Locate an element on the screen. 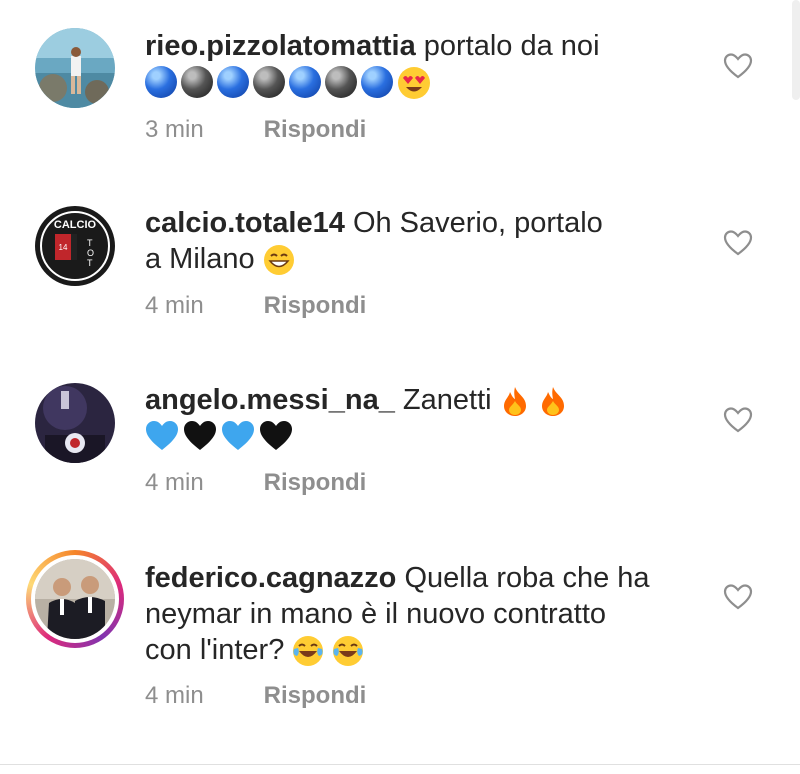 This screenshot has width=800, height=774. comment-text: rieo.pizzolatomattia portalo da noi is located at coordinates (415, 46).